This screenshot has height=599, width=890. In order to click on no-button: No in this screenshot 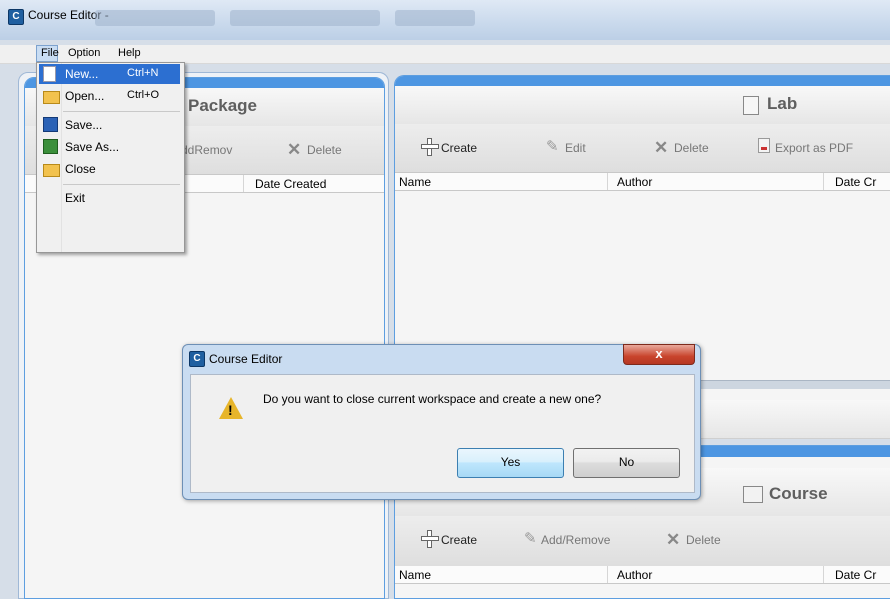, I will do `click(626, 463)`.